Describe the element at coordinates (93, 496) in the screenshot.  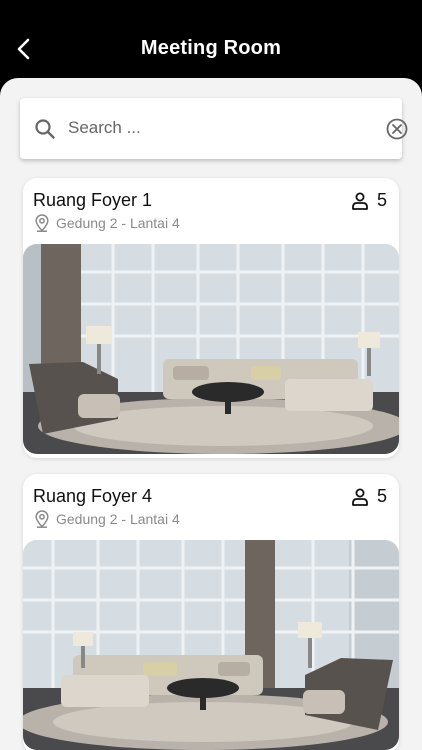
I see `room-name: Ruang Foyer 4` at that location.